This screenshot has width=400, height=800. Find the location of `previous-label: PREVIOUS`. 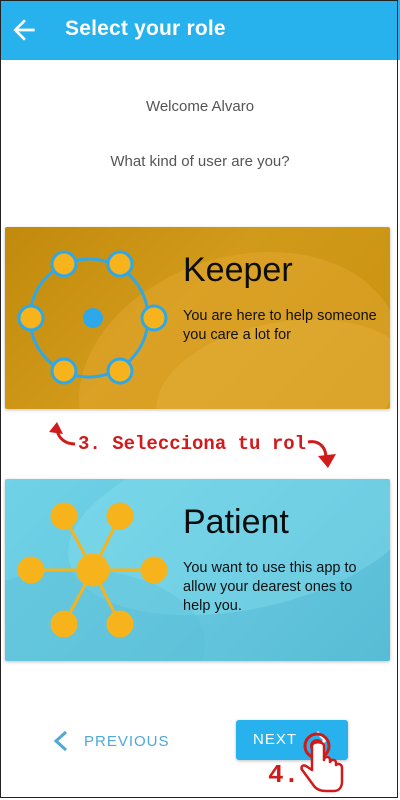

previous-label: PREVIOUS is located at coordinates (127, 741).